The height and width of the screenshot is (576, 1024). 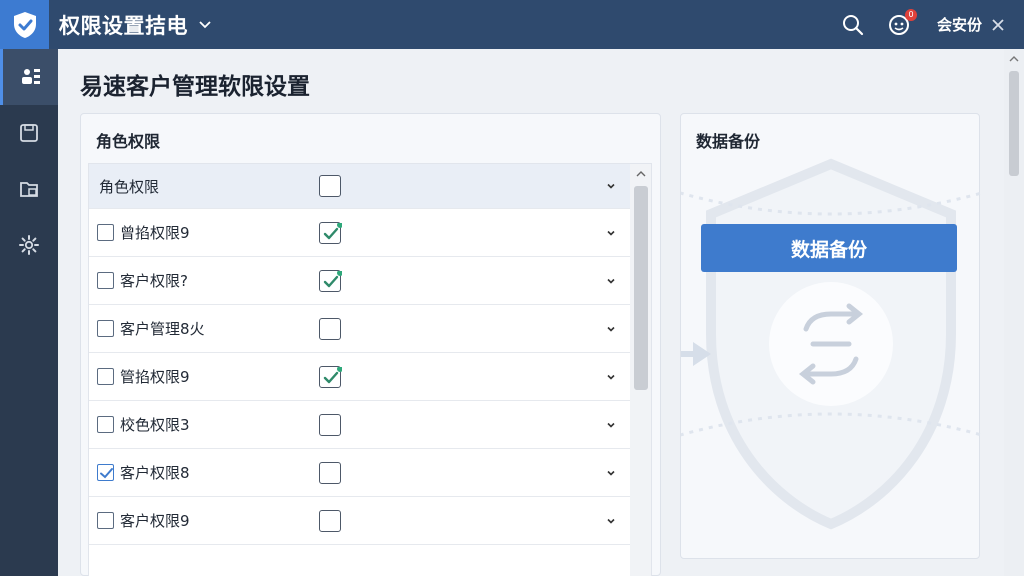 I want to click on app-logo, so click(x=24, y=24).